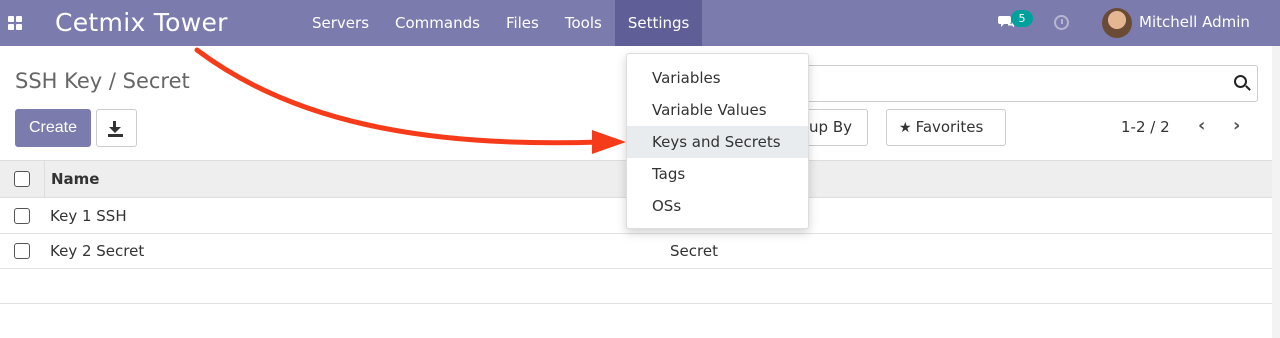 The image size is (1280, 338). Describe the element at coordinates (905, 128) in the screenshot. I see `star-icon: ★` at that location.